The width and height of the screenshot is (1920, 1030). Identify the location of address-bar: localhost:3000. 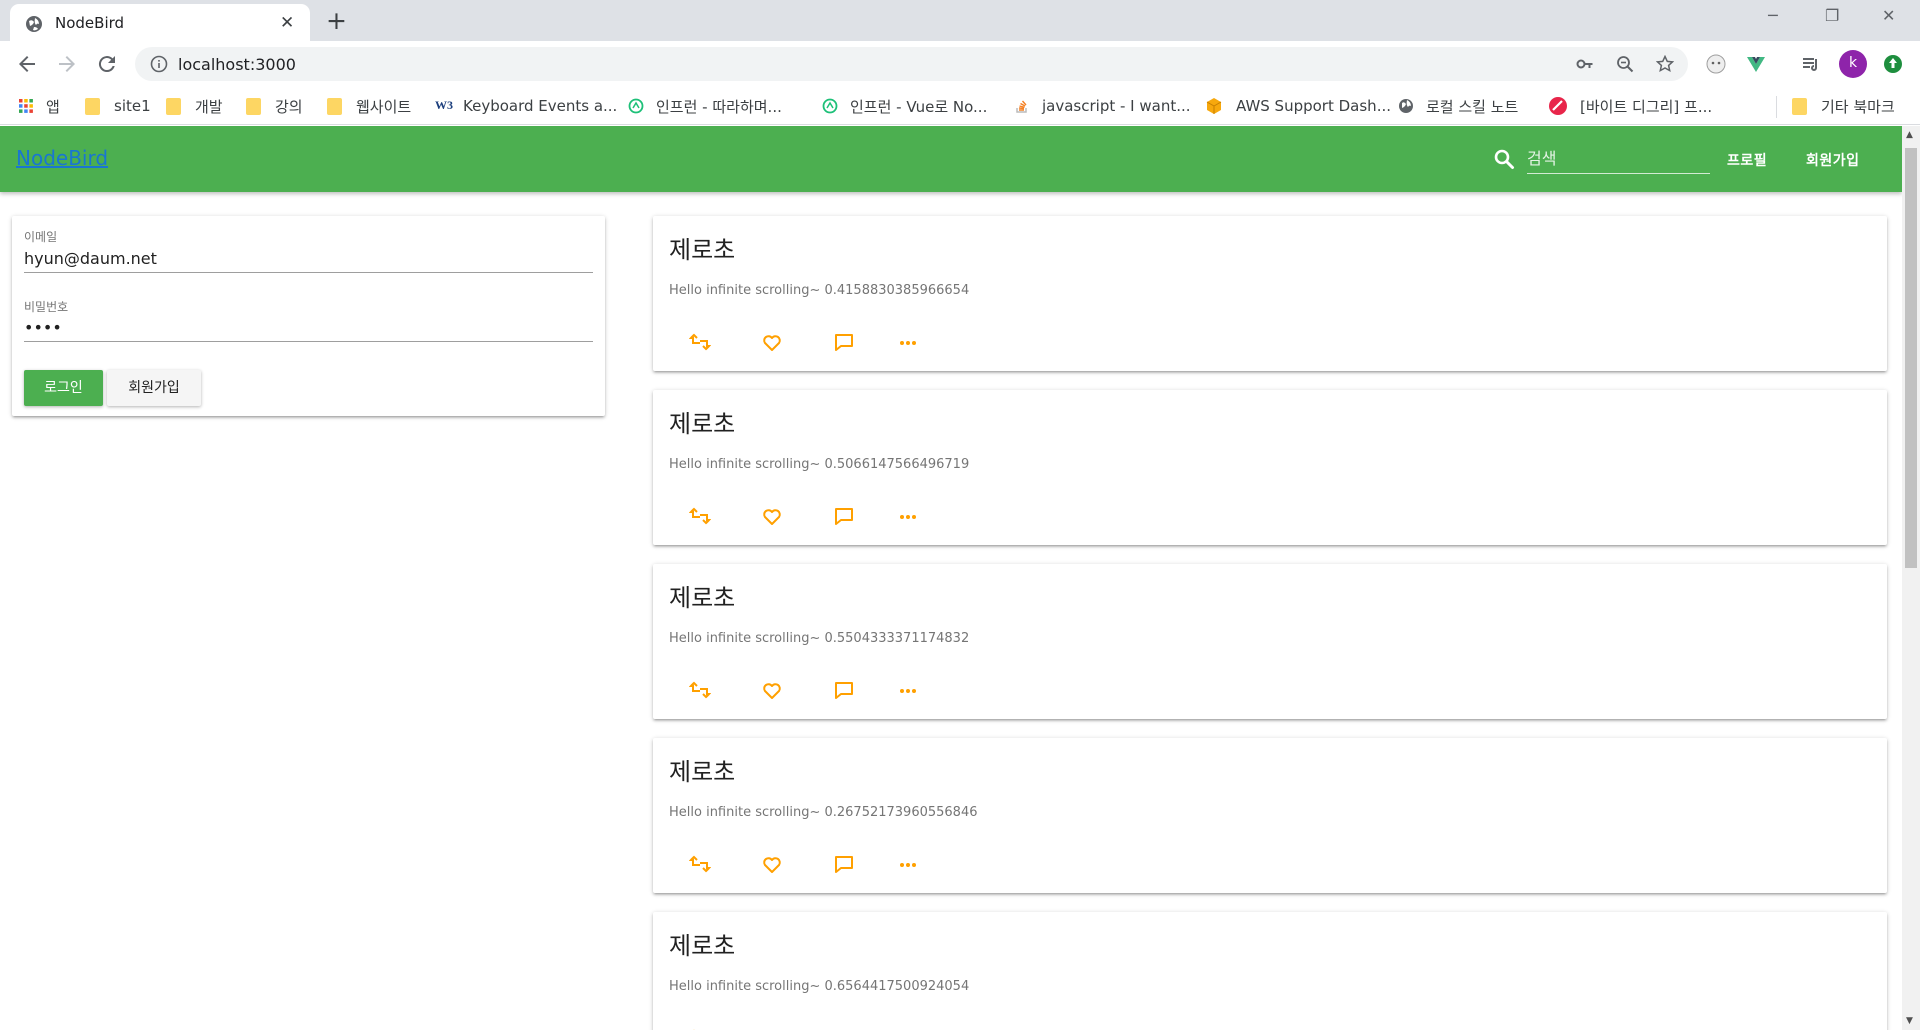
(911, 64).